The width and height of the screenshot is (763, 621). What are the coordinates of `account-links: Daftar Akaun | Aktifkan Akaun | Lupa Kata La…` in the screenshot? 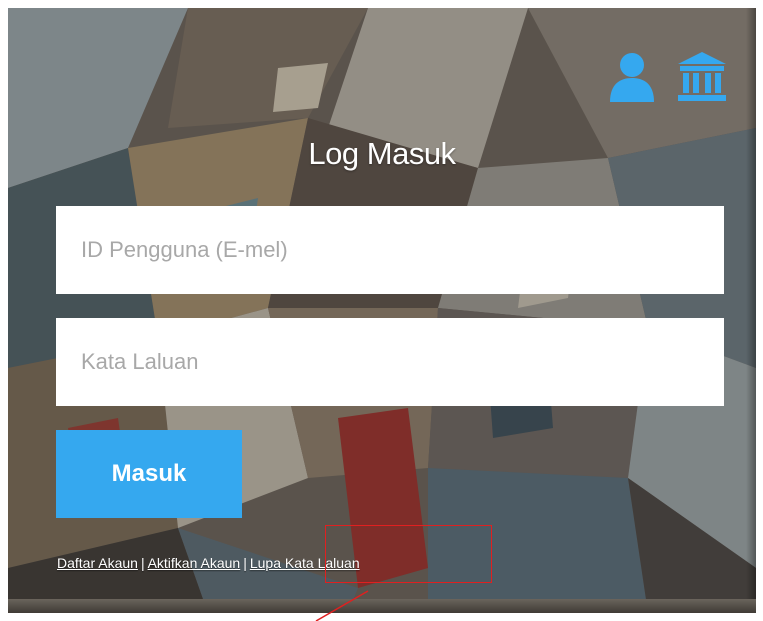 It's located at (208, 563).